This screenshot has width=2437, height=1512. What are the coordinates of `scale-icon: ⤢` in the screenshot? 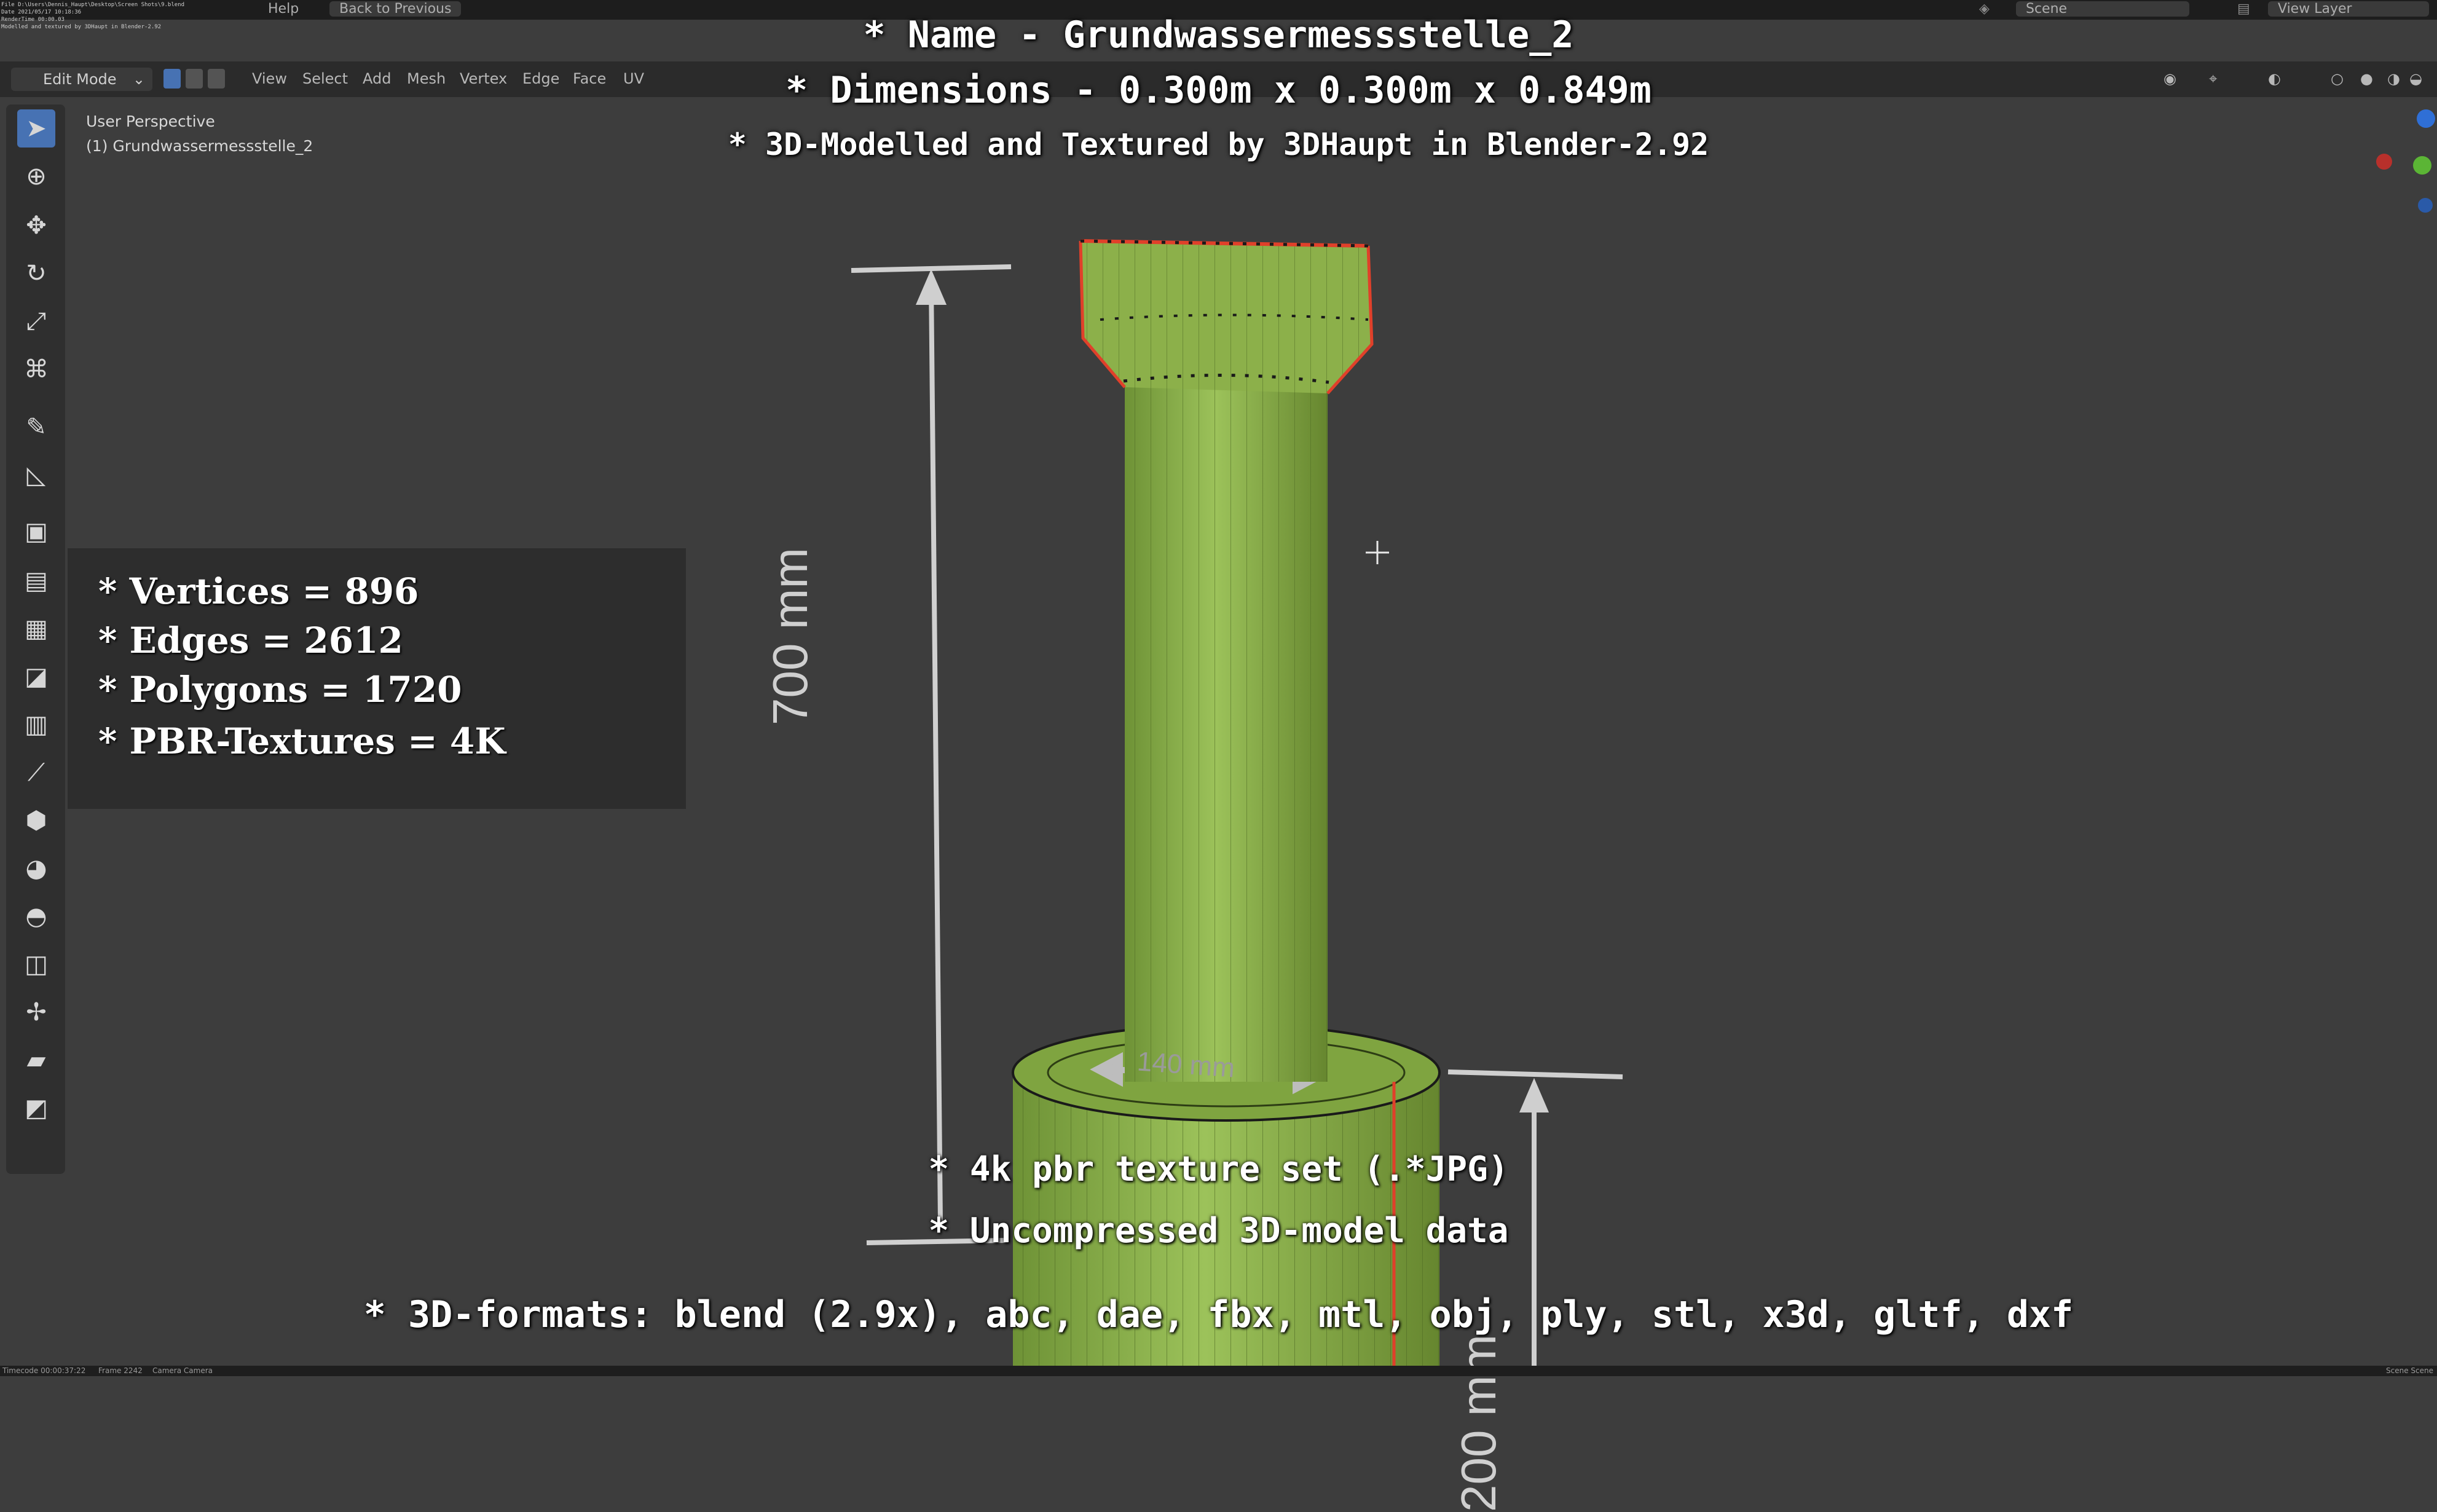 It's located at (36, 321).